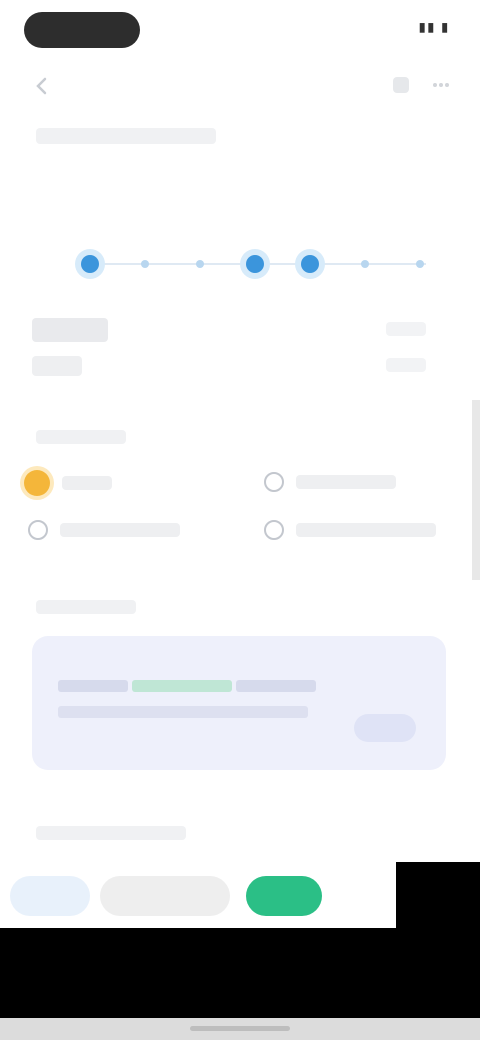  What do you see at coordinates (434, 27) in the screenshot?
I see `status-indicators: ▮▮ ▮` at bounding box center [434, 27].